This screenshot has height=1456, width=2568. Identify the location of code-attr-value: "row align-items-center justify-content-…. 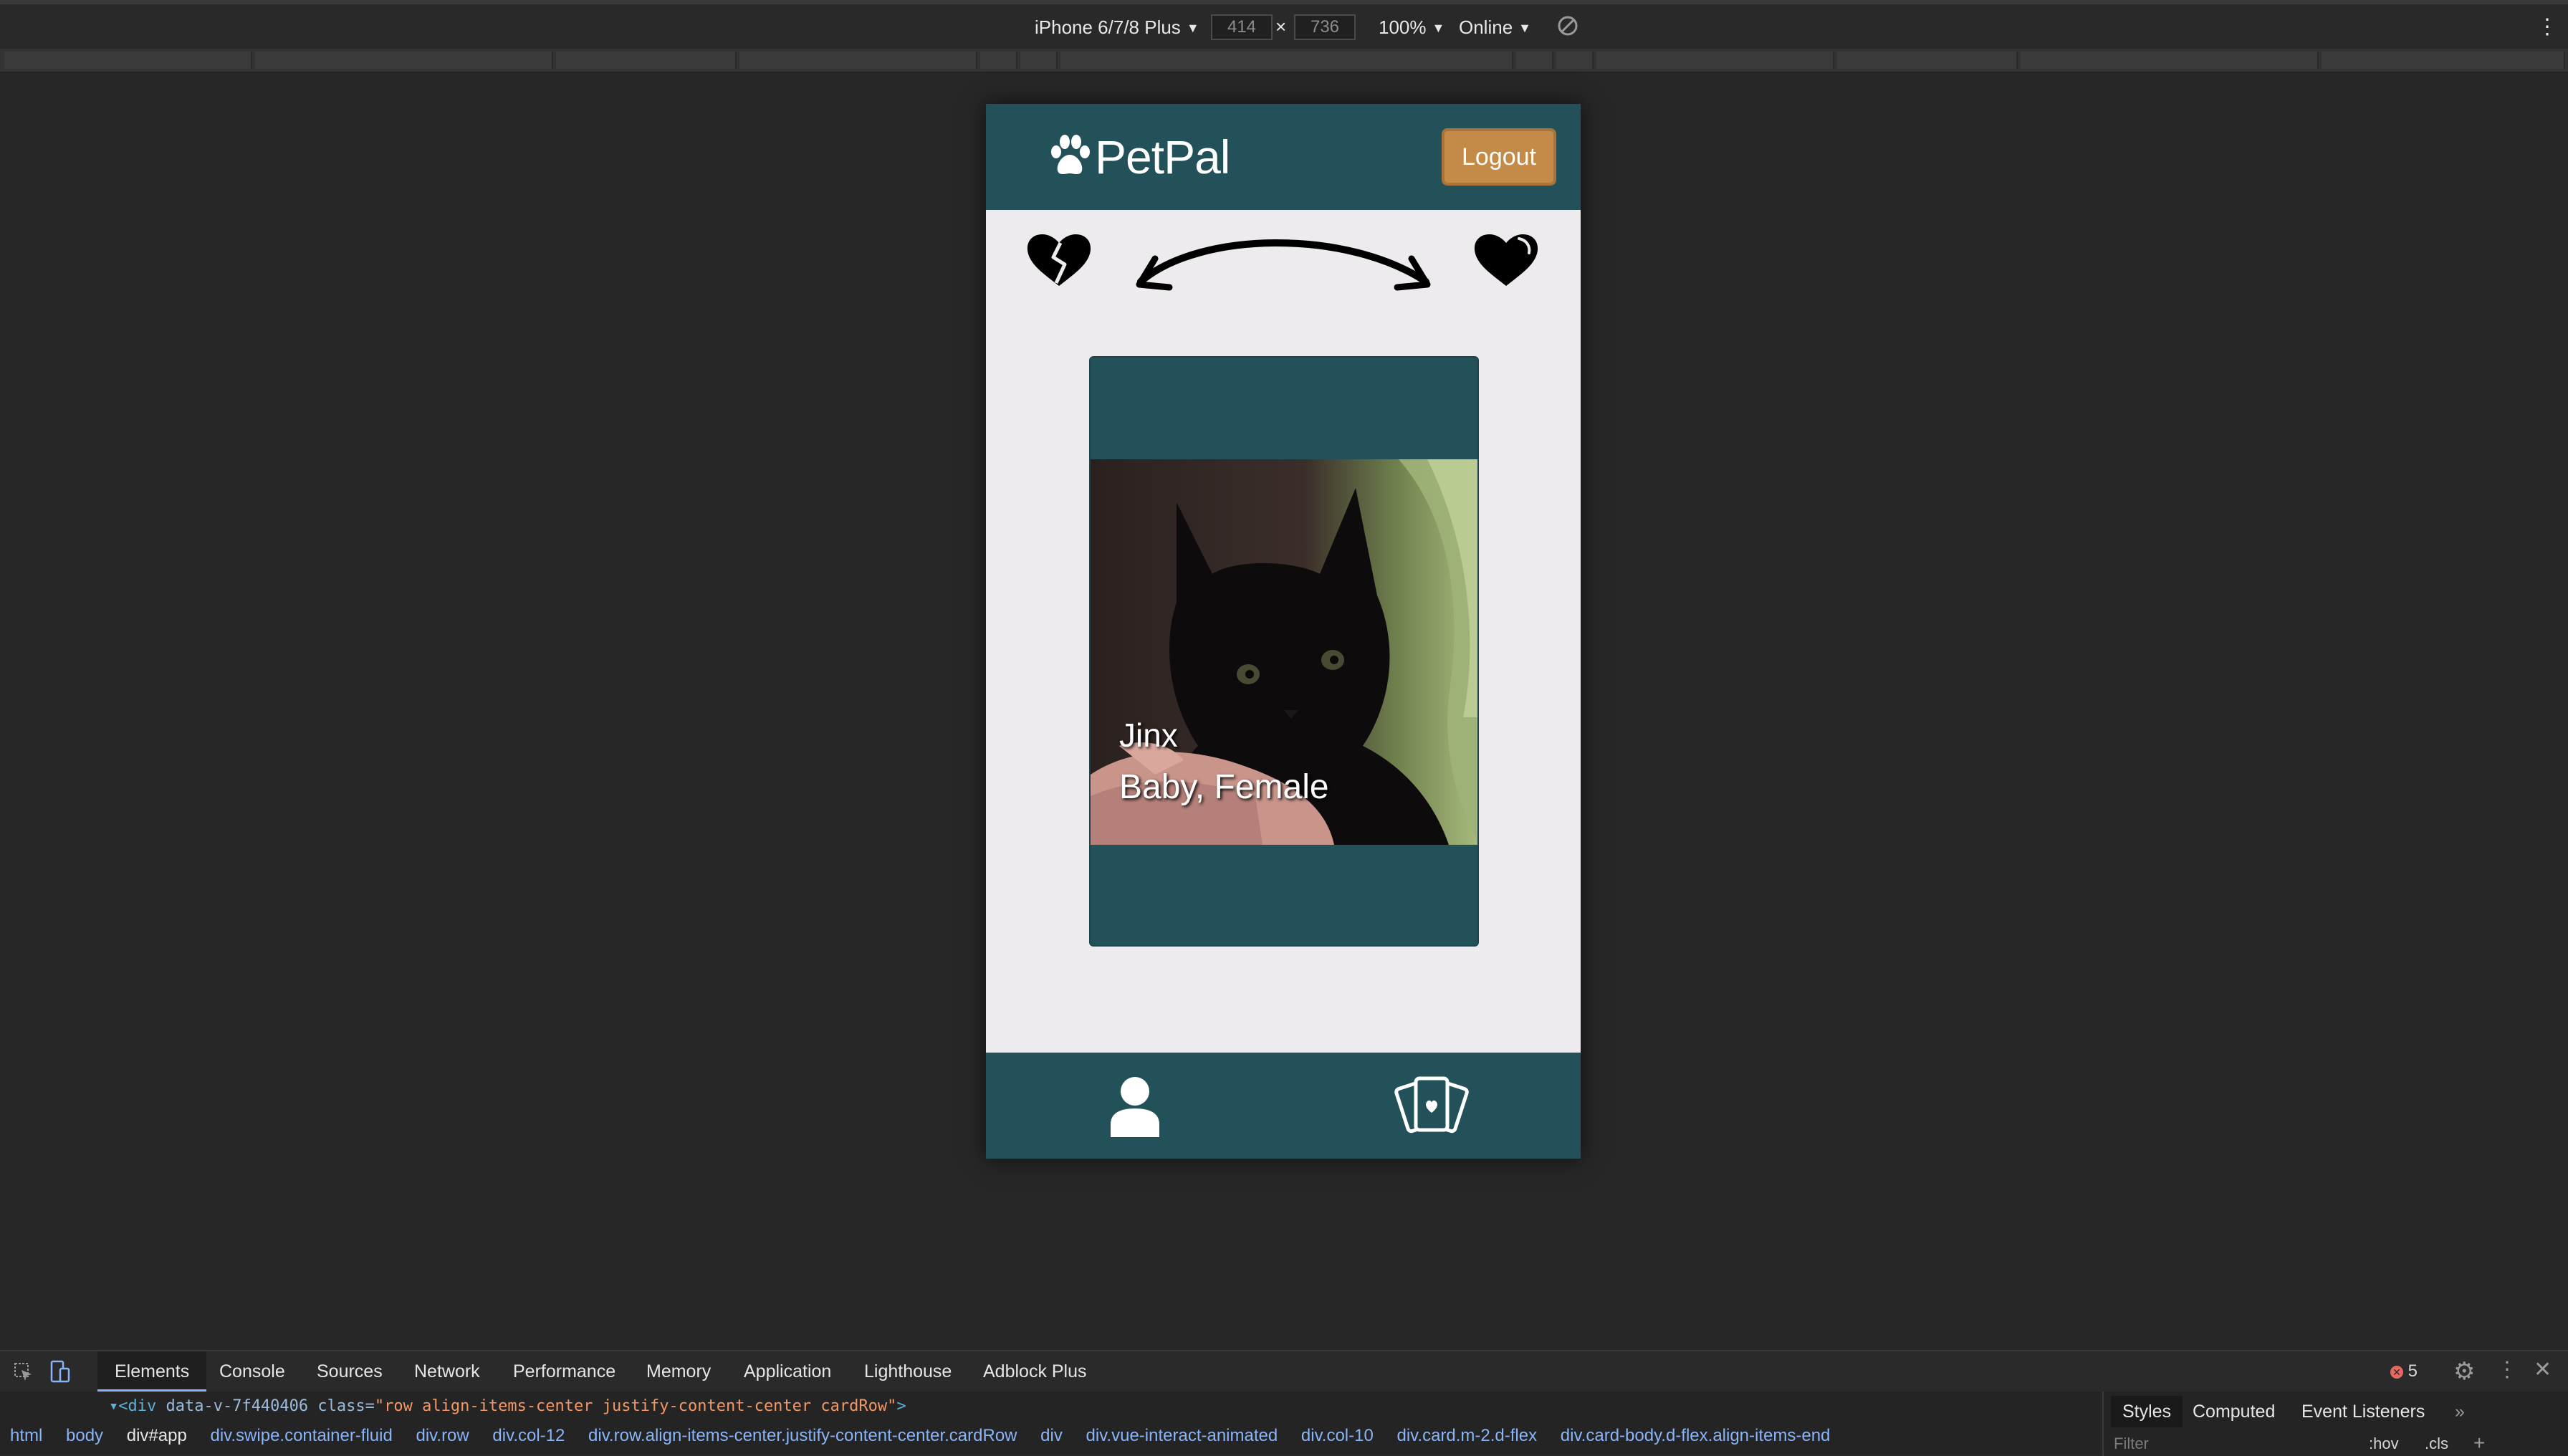
(635, 1406).